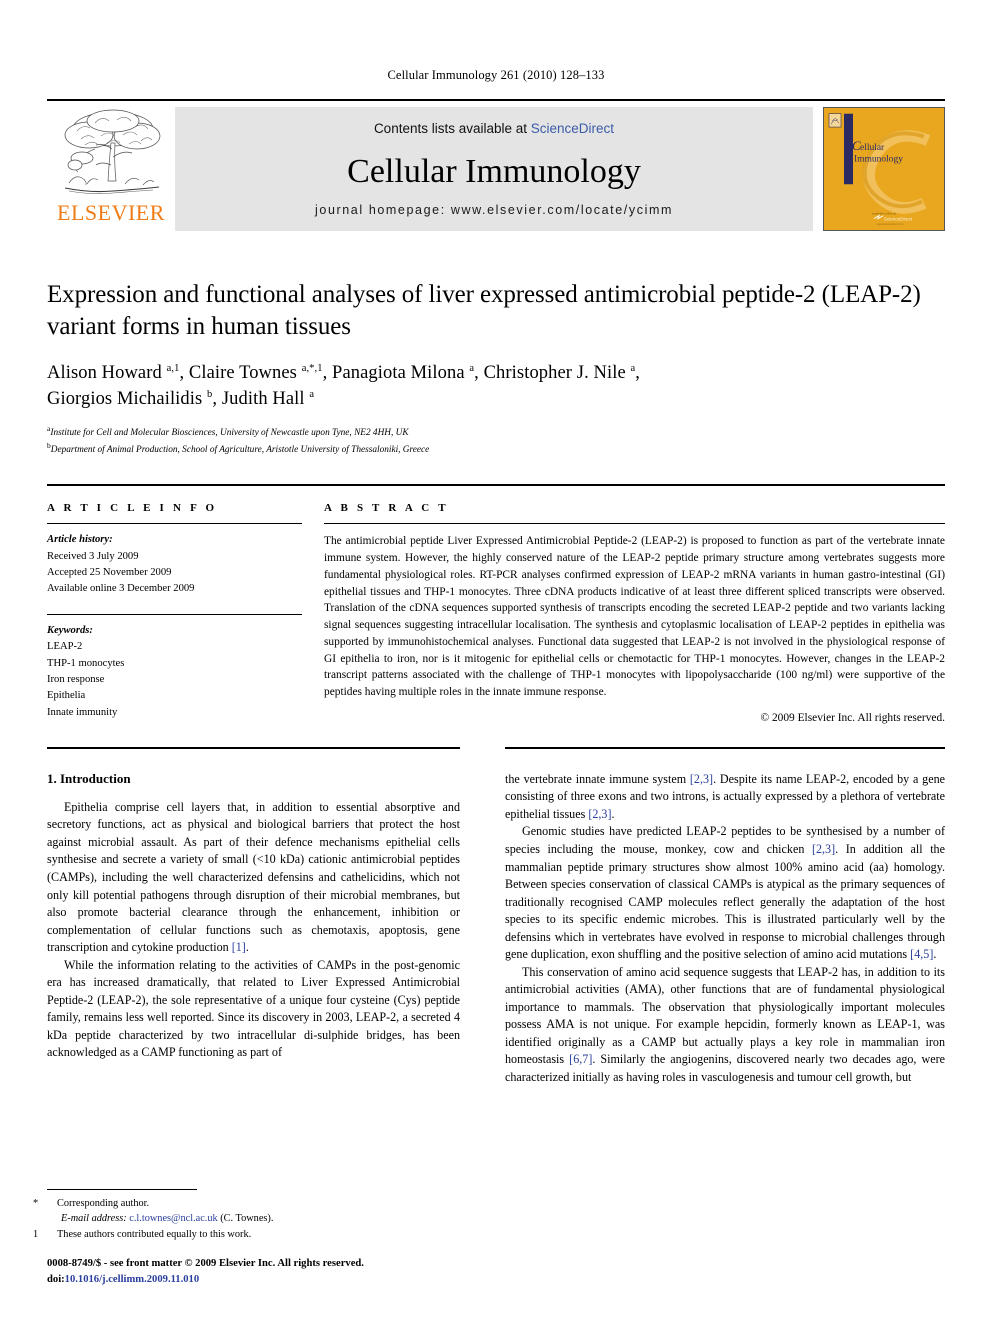 This screenshot has height=1323, width=992. What do you see at coordinates (496, 485) in the screenshot?
I see `info-top-rule` at bounding box center [496, 485].